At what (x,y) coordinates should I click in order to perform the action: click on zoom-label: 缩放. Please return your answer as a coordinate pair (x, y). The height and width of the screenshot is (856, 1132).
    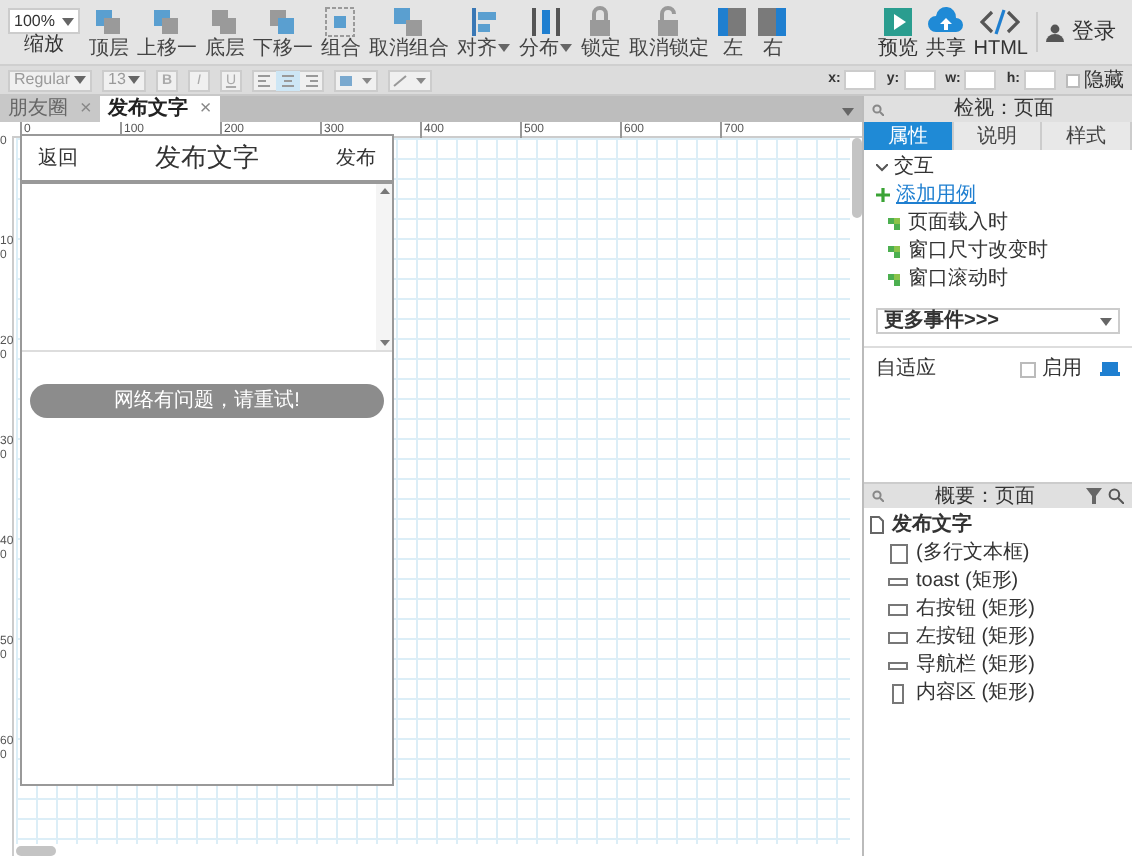
    Looking at the image, I should click on (44, 45).